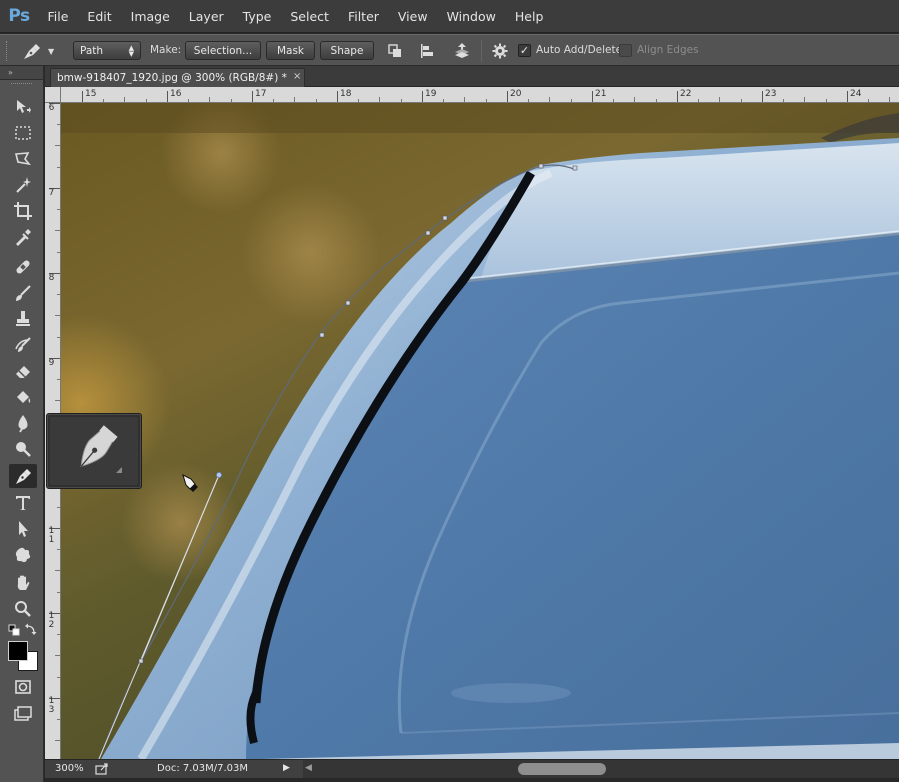 The width and height of the screenshot is (899, 782). I want to click on dodge-icon, so click(23, 449).